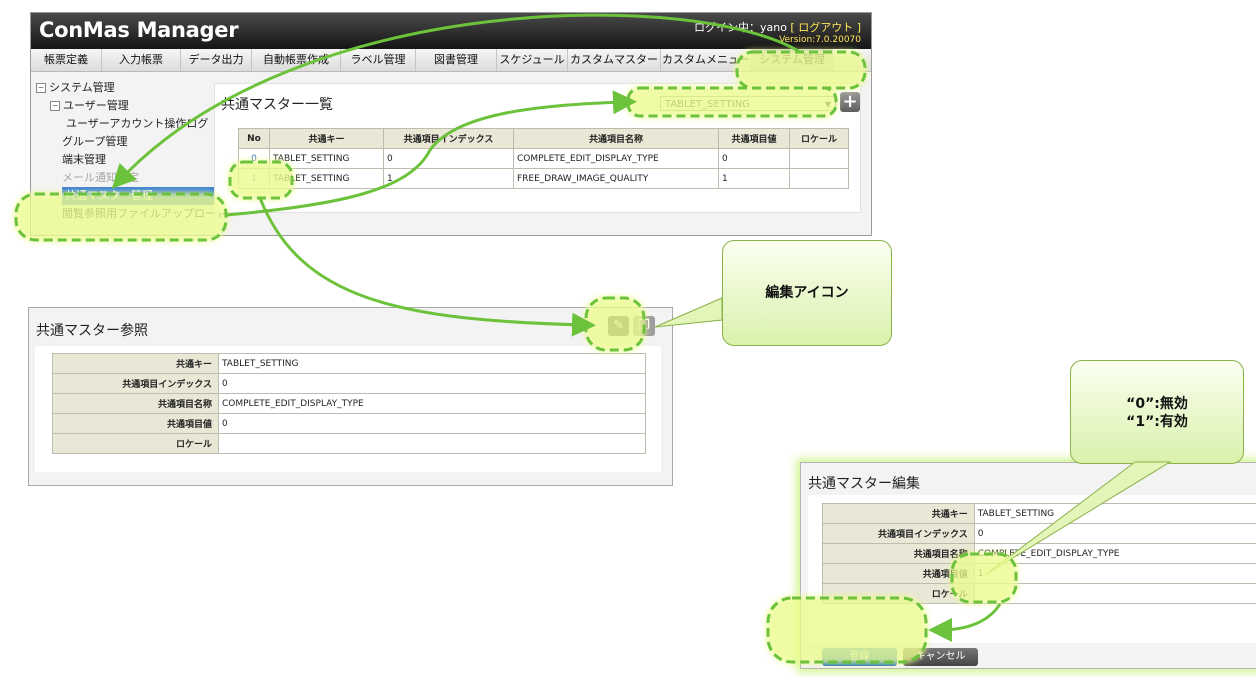 This screenshot has height=677, width=1256. I want to click on cell-name: FREE_DRAW_IMAGE_QUALITY, so click(616, 178).